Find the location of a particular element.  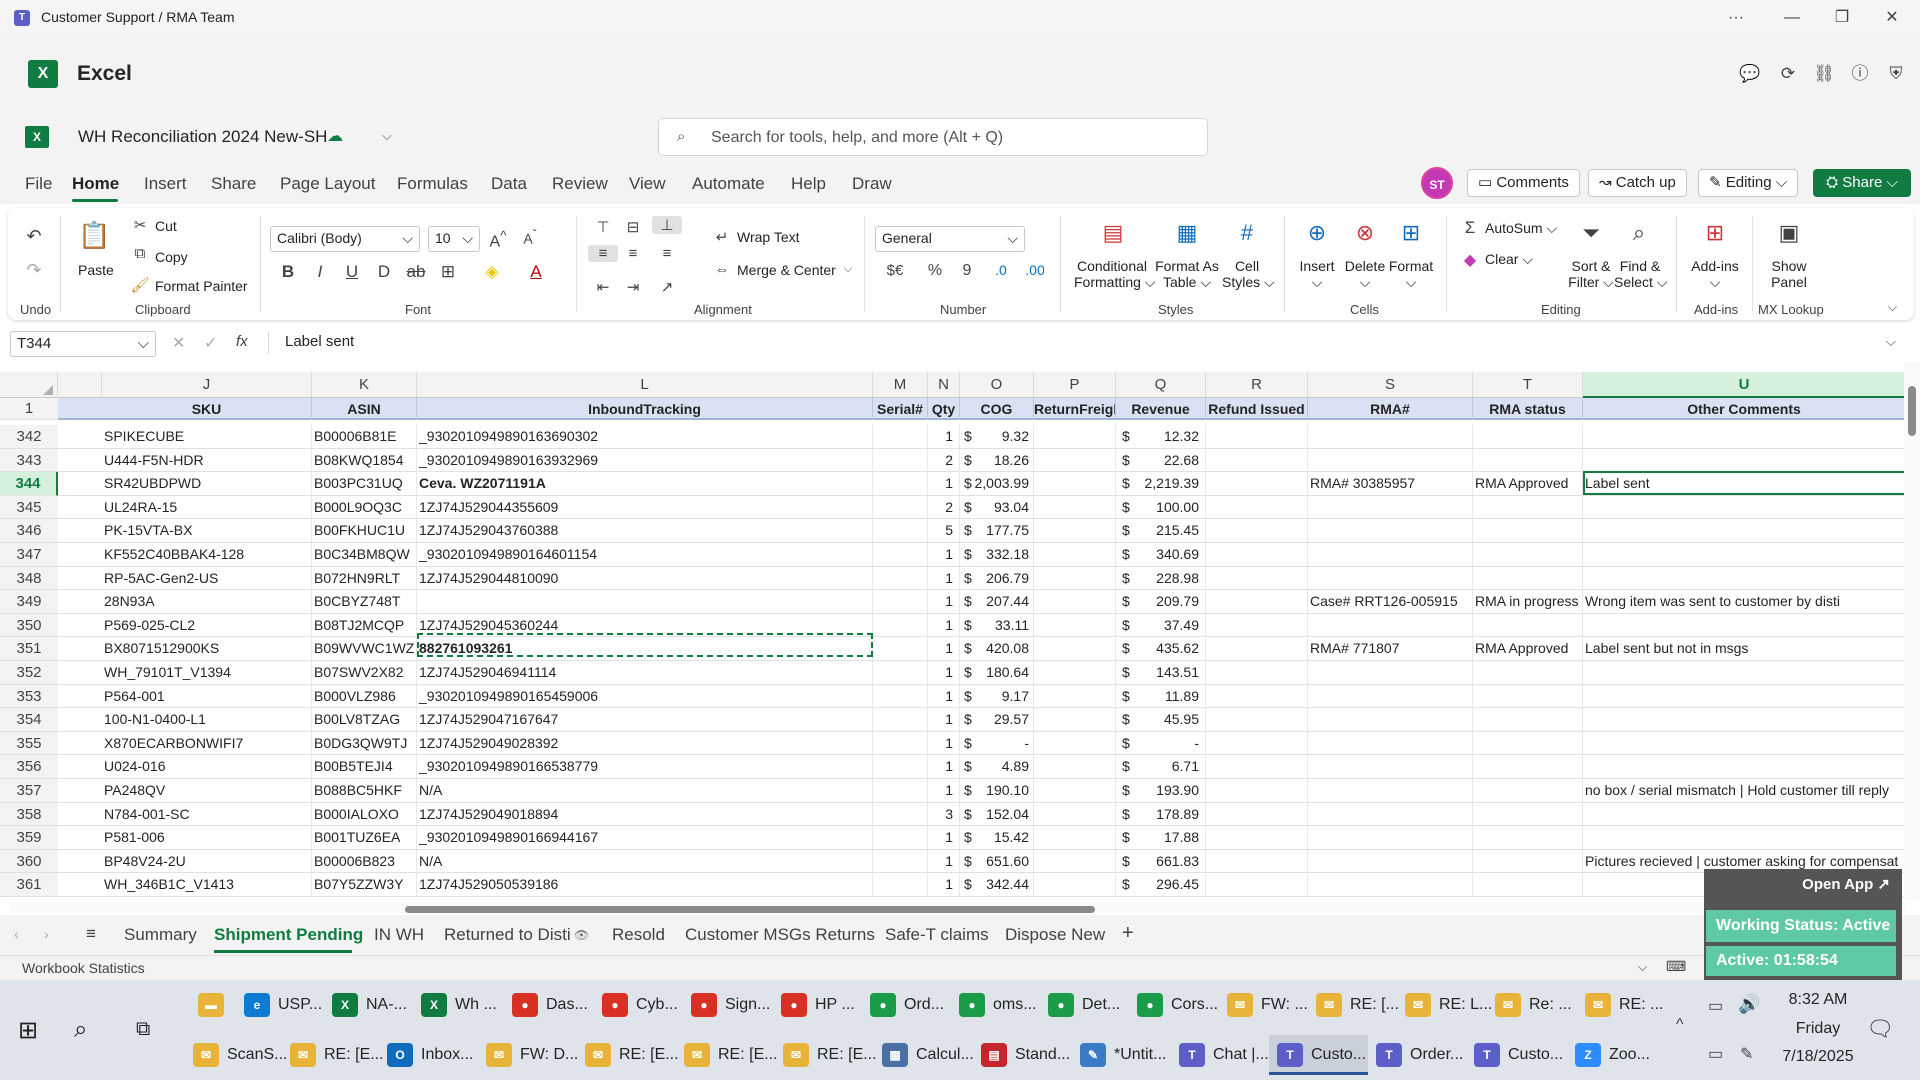

header-cell: SKU is located at coordinates (207, 409).